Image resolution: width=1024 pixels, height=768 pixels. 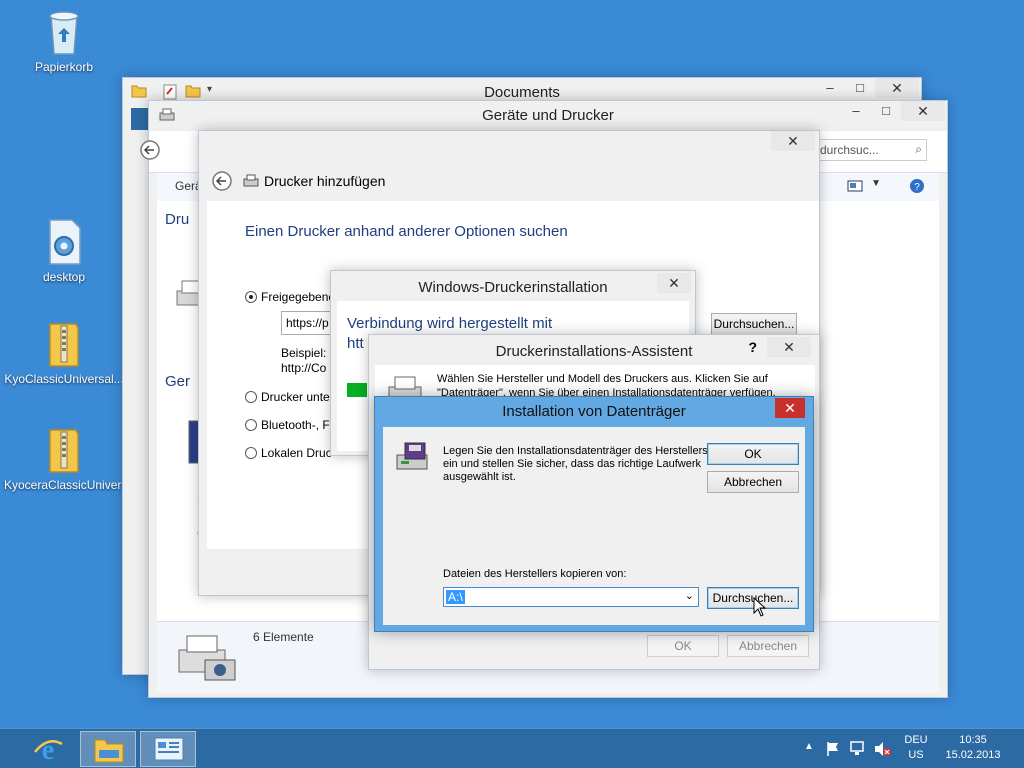 I want to click on control-panel-icon, so click(x=169, y=749).